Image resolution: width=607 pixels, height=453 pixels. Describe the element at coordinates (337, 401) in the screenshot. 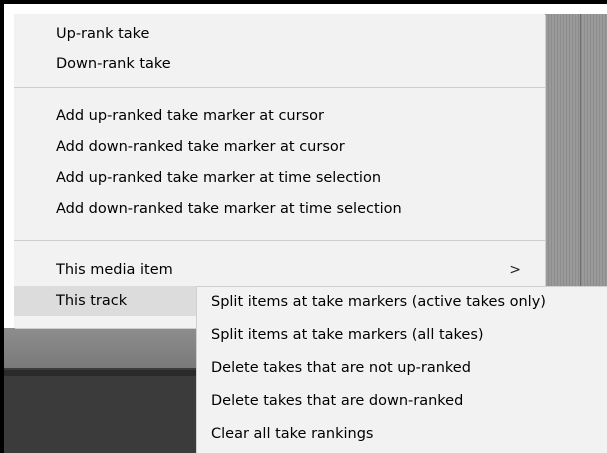

I see `menu-item-label: Delete takes that are down-ranked` at that location.